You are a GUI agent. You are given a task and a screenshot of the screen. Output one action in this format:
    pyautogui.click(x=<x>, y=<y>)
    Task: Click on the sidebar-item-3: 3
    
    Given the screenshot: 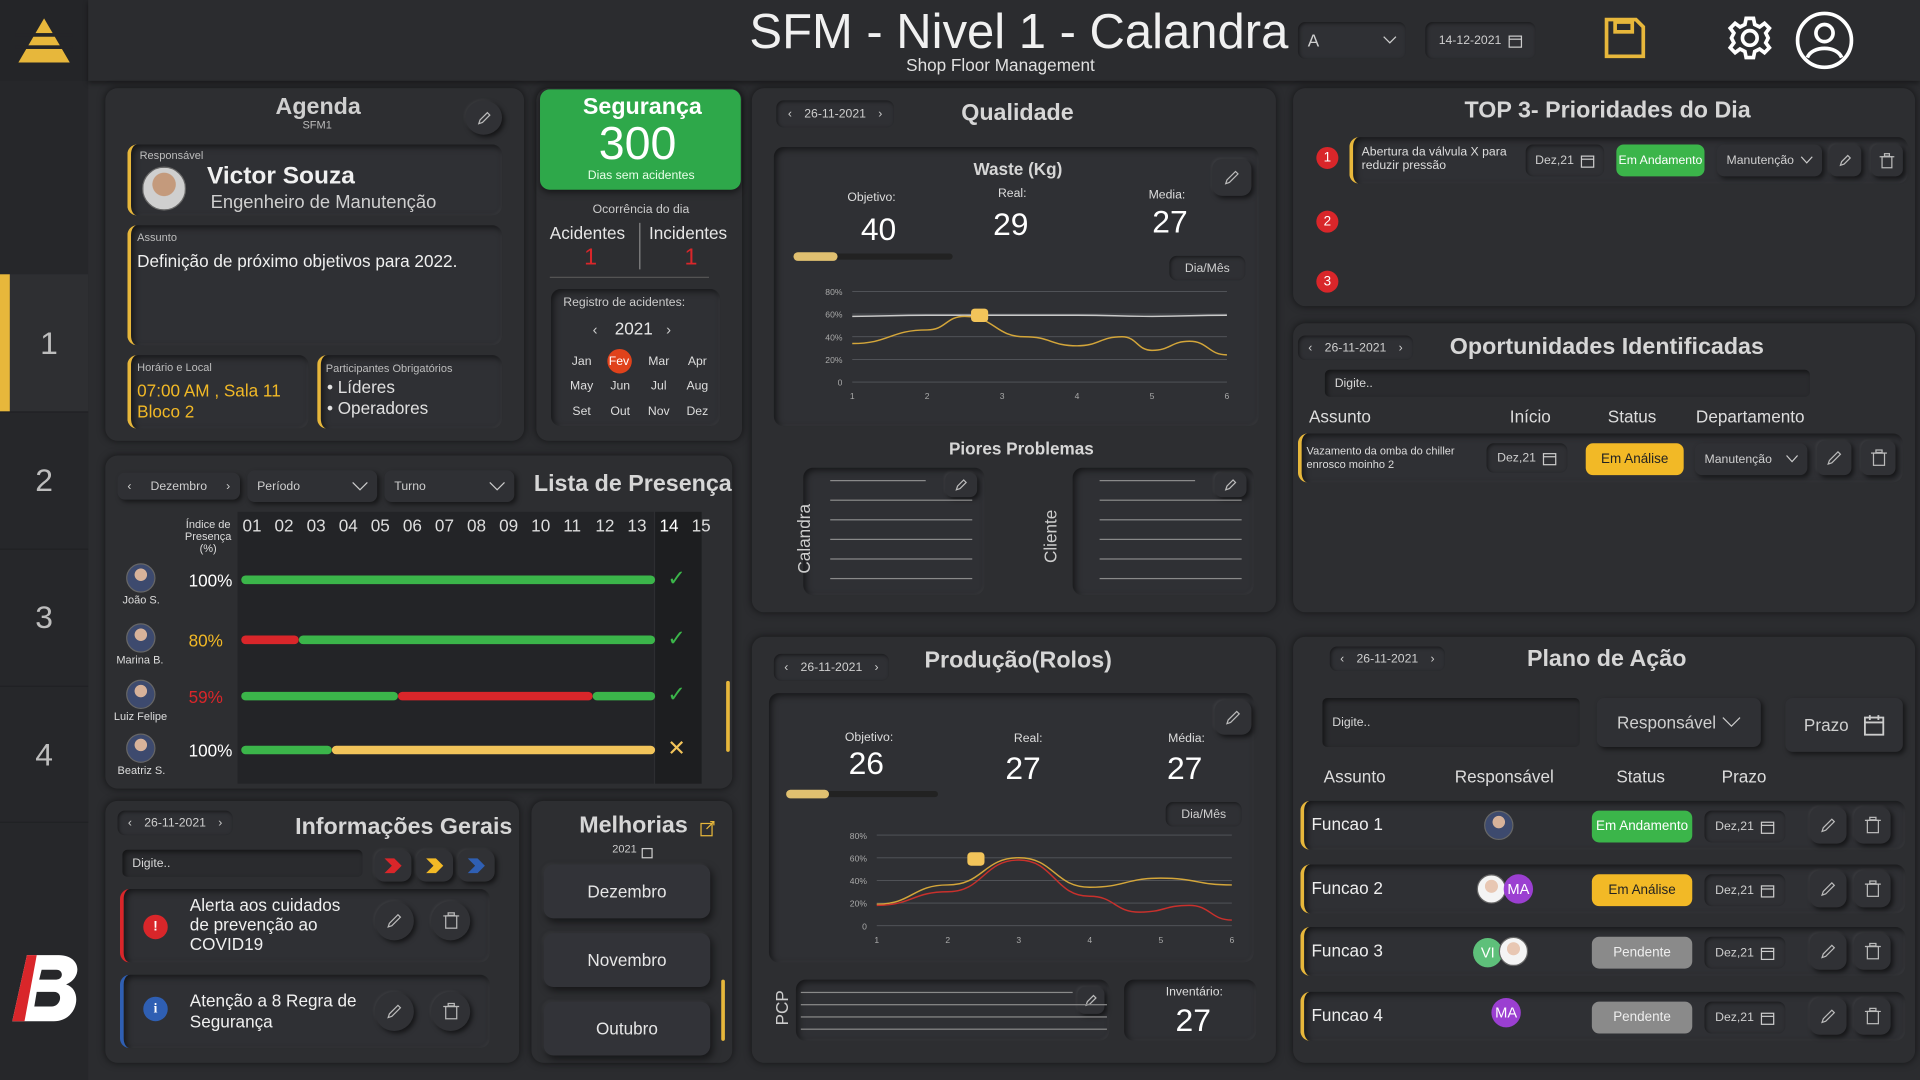 What is the action you would take?
    pyautogui.click(x=44, y=617)
    